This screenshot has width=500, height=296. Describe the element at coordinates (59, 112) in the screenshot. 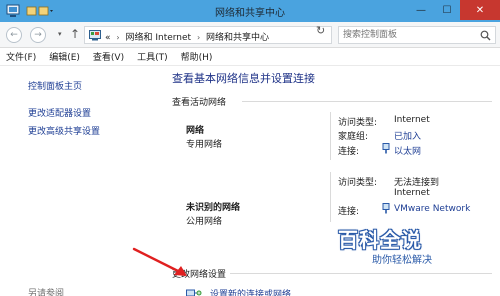

I see `sidebar-link-change-adapter: 更改适配器设置` at that location.